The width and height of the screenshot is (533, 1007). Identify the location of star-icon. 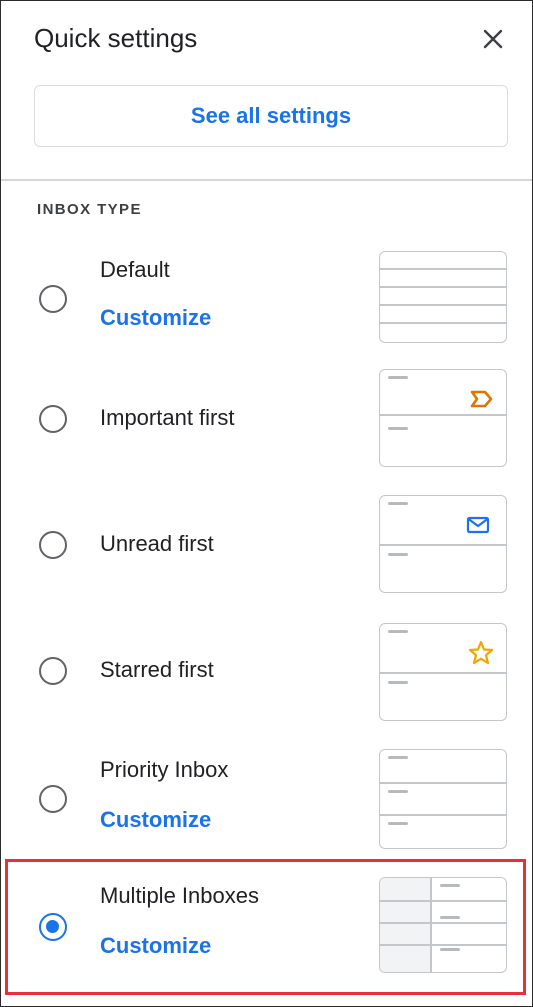
(481, 652).